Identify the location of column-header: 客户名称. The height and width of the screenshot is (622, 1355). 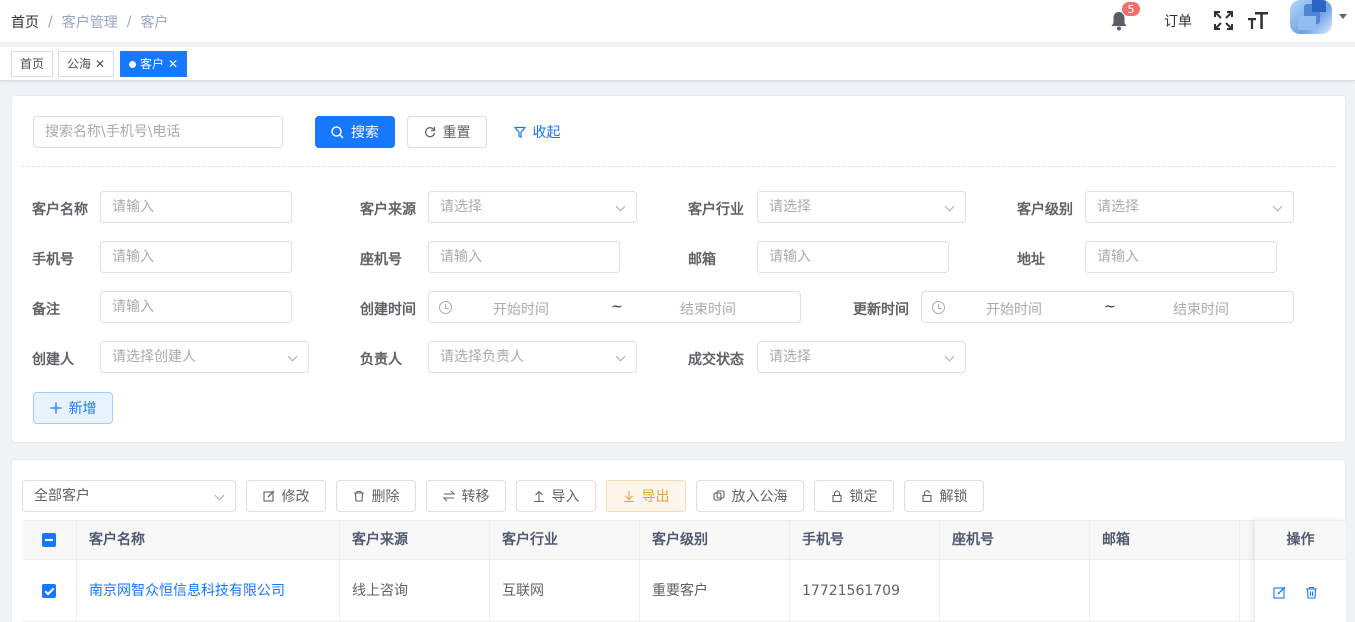
(208, 541).